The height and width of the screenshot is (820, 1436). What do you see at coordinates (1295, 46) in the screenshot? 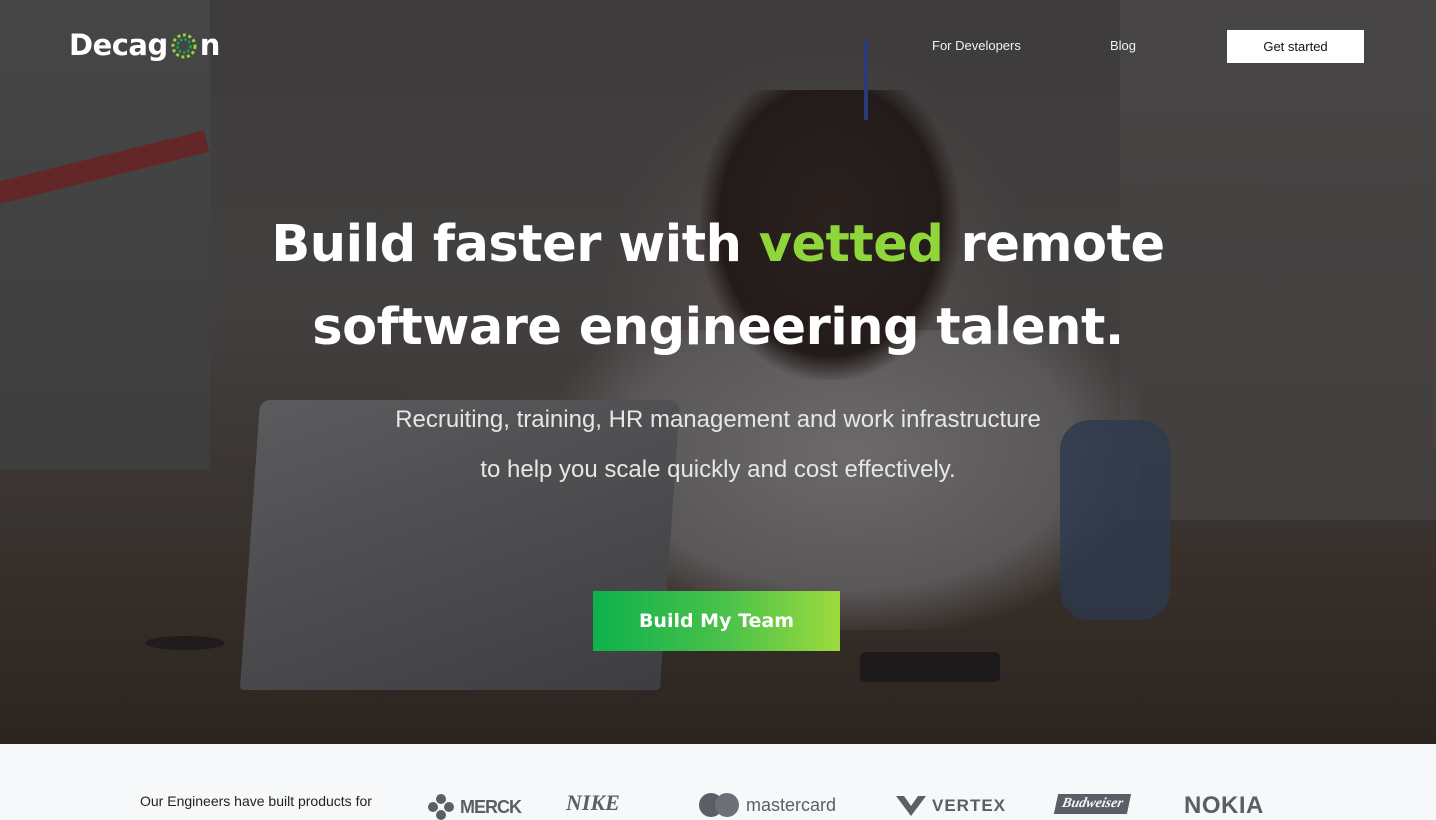
I see `get-started-button: Get started` at bounding box center [1295, 46].